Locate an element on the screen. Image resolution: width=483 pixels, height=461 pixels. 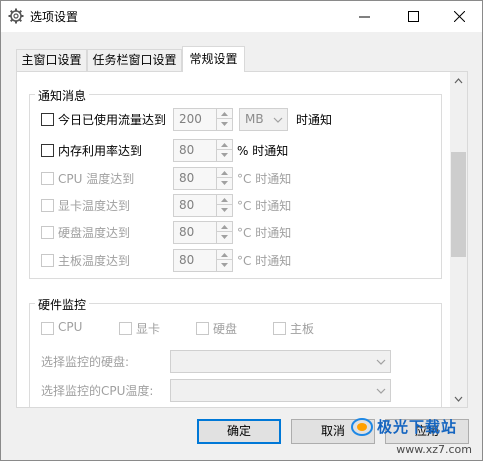
memory-spin-up is located at coordinates (224, 145).